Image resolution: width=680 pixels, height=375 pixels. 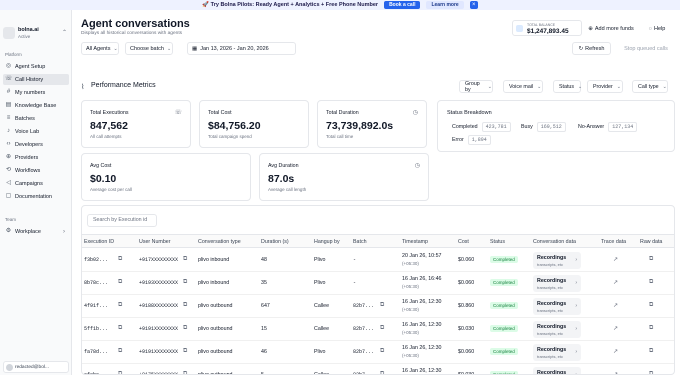 What do you see at coordinates (476, 86) in the screenshot?
I see `group-by-dropdown: Group by ⌄` at bounding box center [476, 86].